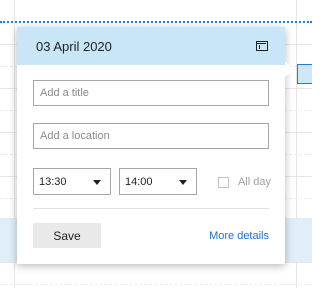  I want to click on more-details-link: More details, so click(239, 236).